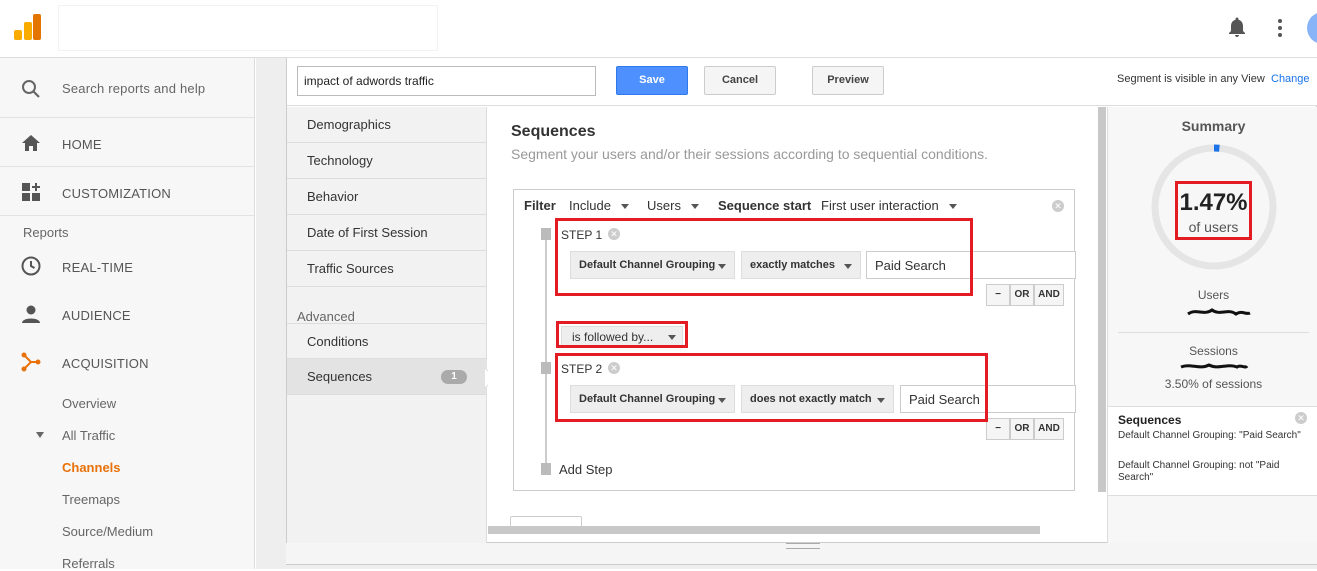 The image size is (1317, 571). I want to click on avatar, so click(1312, 28).